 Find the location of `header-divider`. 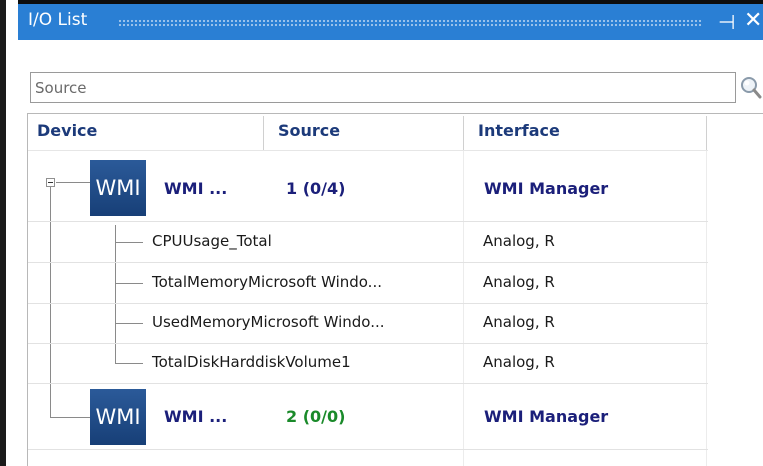

header-divider is located at coordinates (368, 150).